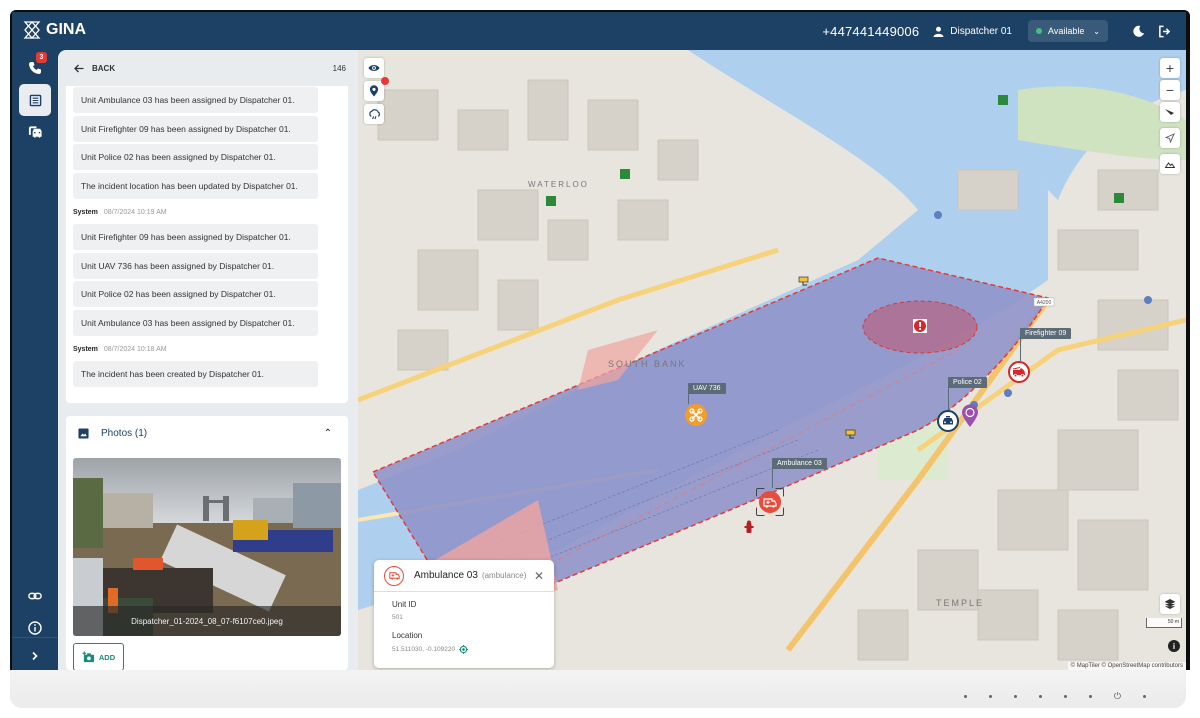 The height and width of the screenshot is (718, 1200). What do you see at coordinates (1039, 31) in the screenshot?
I see `status-dot-icon` at bounding box center [1039, 31].